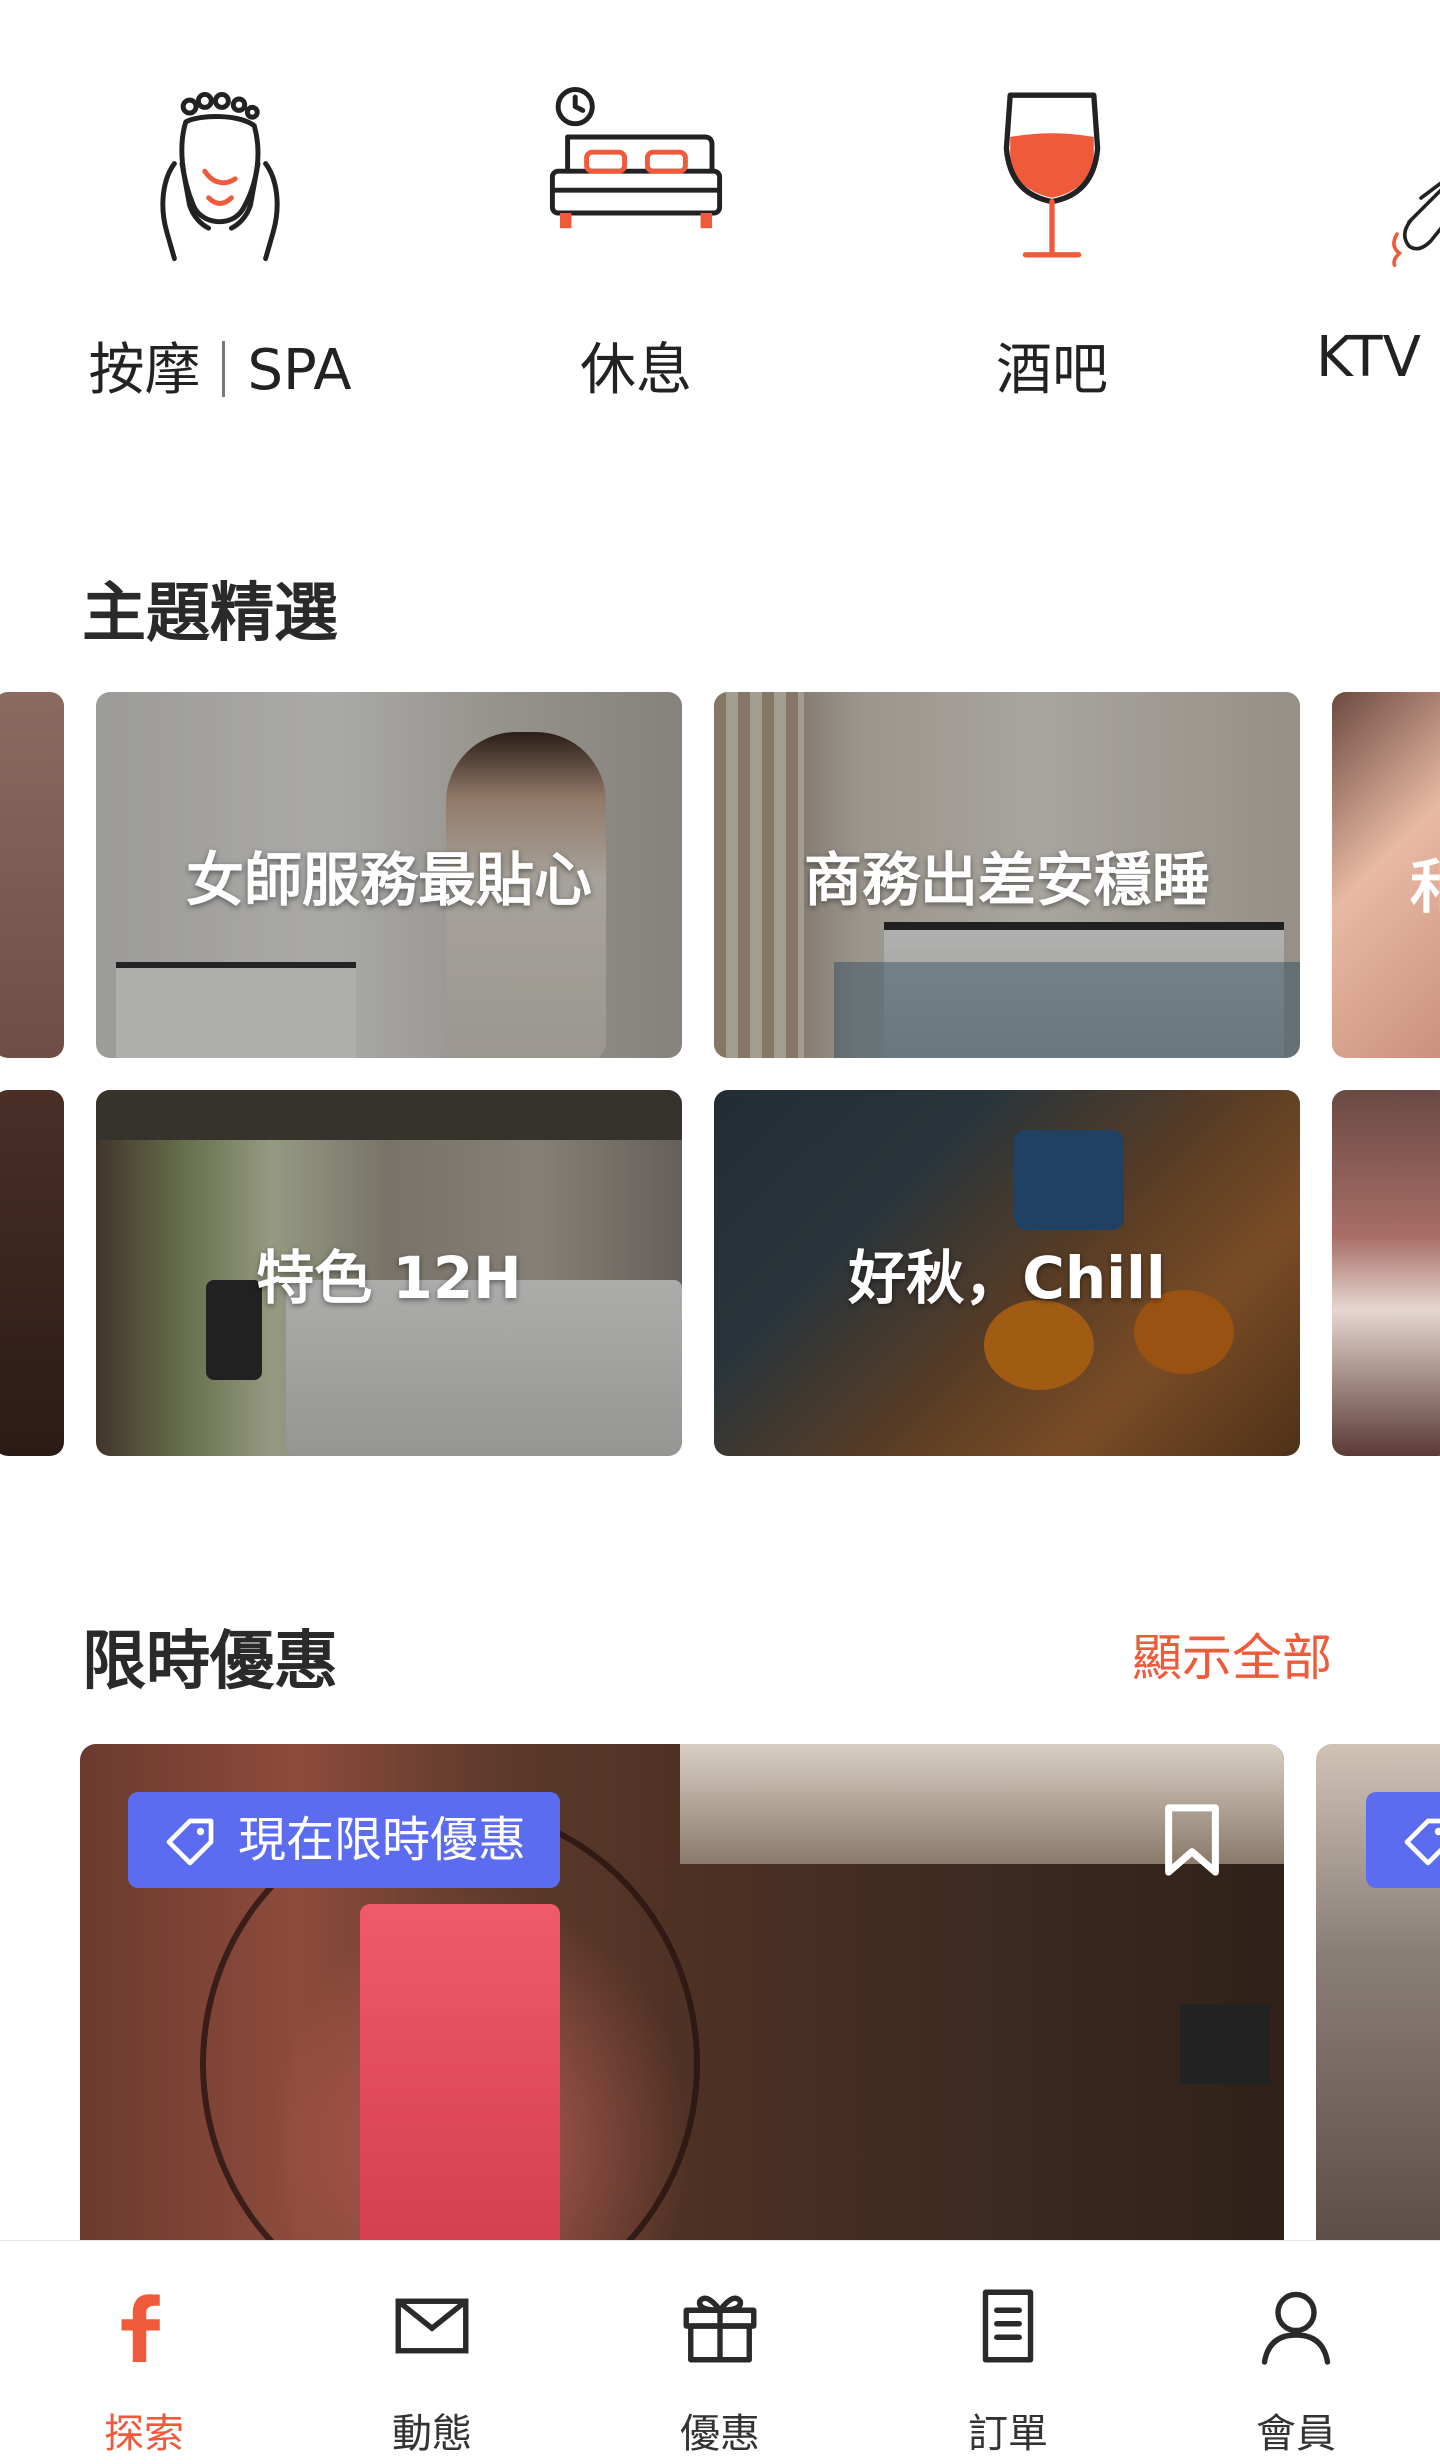 The image size is (1440, 2464). What do you see at coordinates (1386, 1273) in the screenshot?
I see `theme-card-peek-right` at bounding box center [1386, 1273].